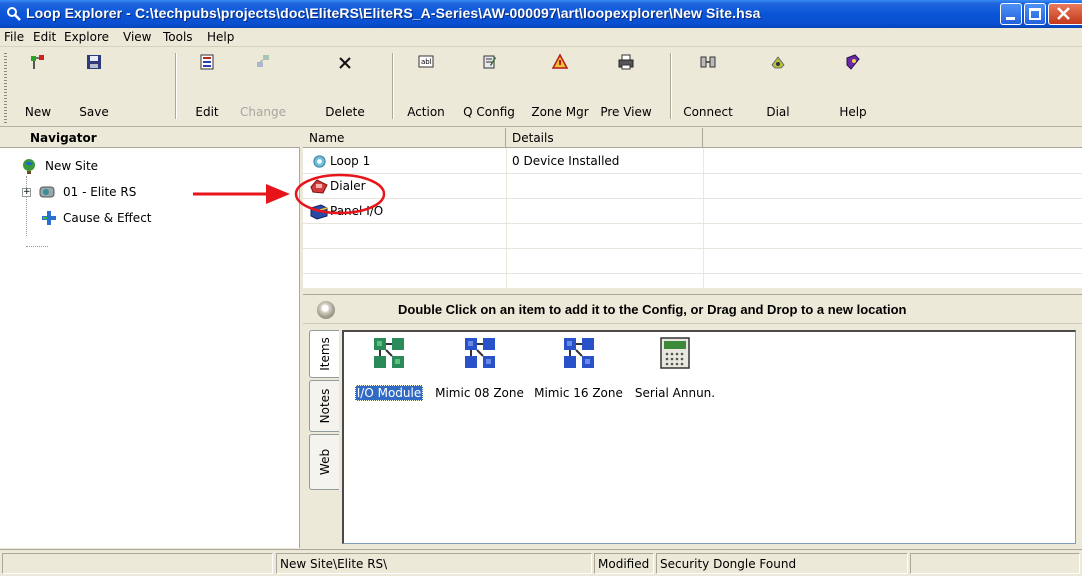 Image resolution: width=1082 pixels, height=576 pixels. I want to click on svg-text: abl, so click(426, 62).